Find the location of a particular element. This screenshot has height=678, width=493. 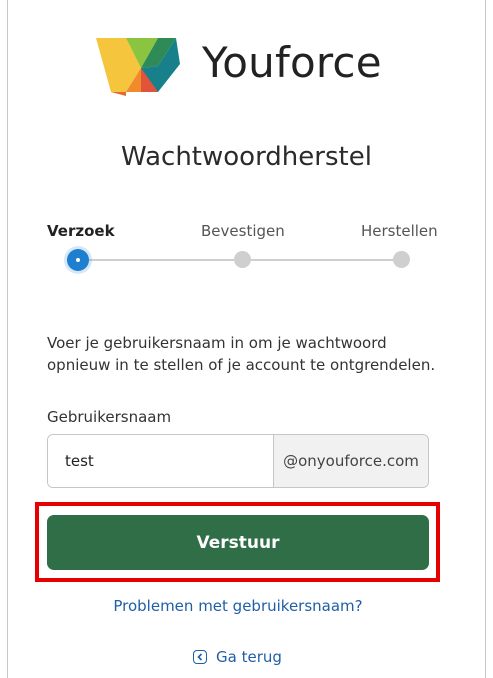

username-input-group: @onyouforce.com is located at coordinates (238, 461).